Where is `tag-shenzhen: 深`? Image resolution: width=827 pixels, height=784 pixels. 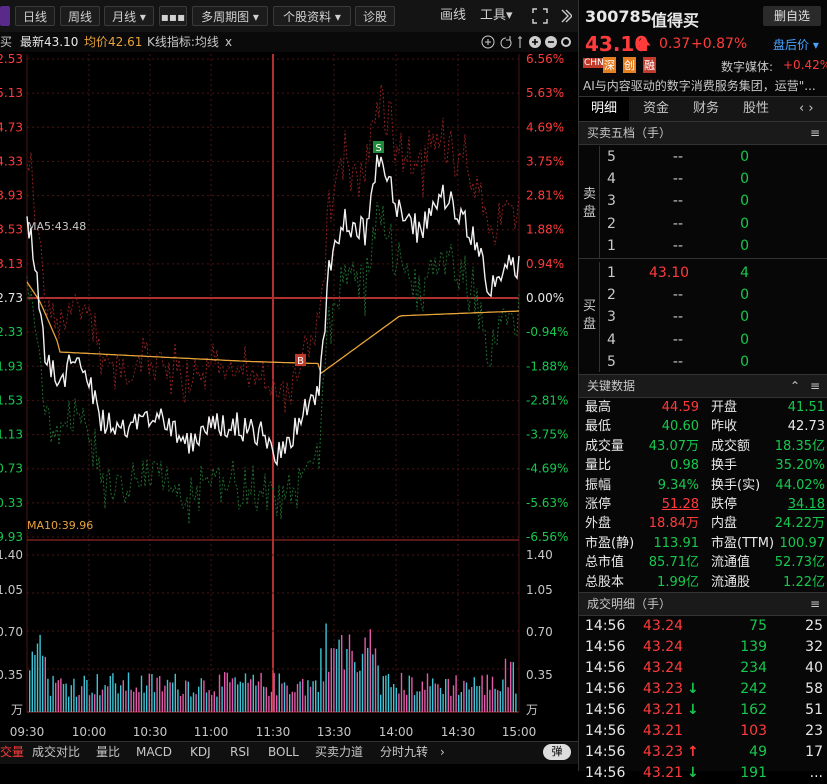
tag-shenzhen: 深 is located at coordinates (609, 65).